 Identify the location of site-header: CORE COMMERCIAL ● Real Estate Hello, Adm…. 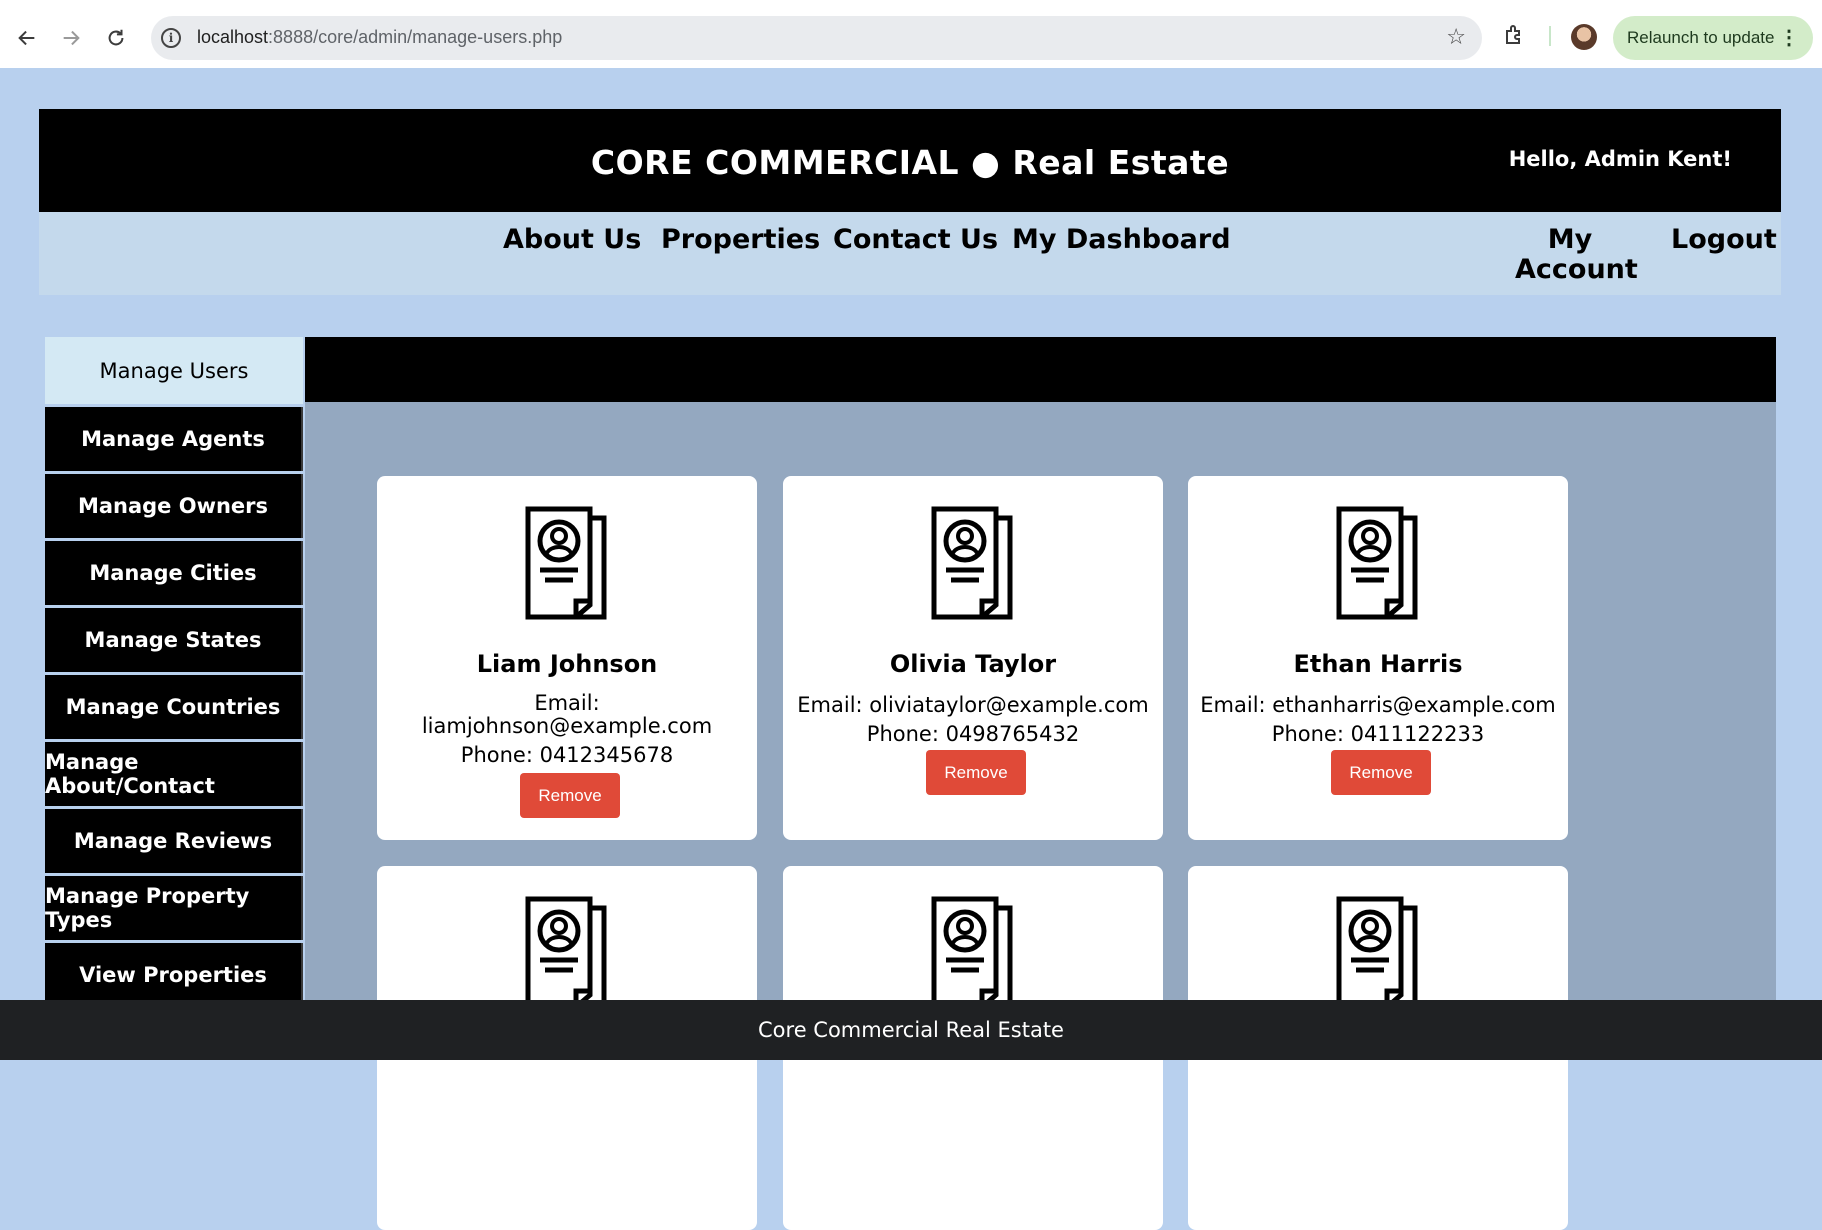
(910, 160).